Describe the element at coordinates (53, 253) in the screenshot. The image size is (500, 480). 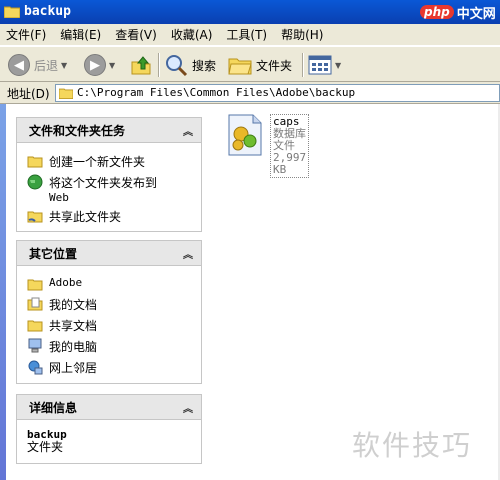
I see `panel-title: 其它位置` at that location.